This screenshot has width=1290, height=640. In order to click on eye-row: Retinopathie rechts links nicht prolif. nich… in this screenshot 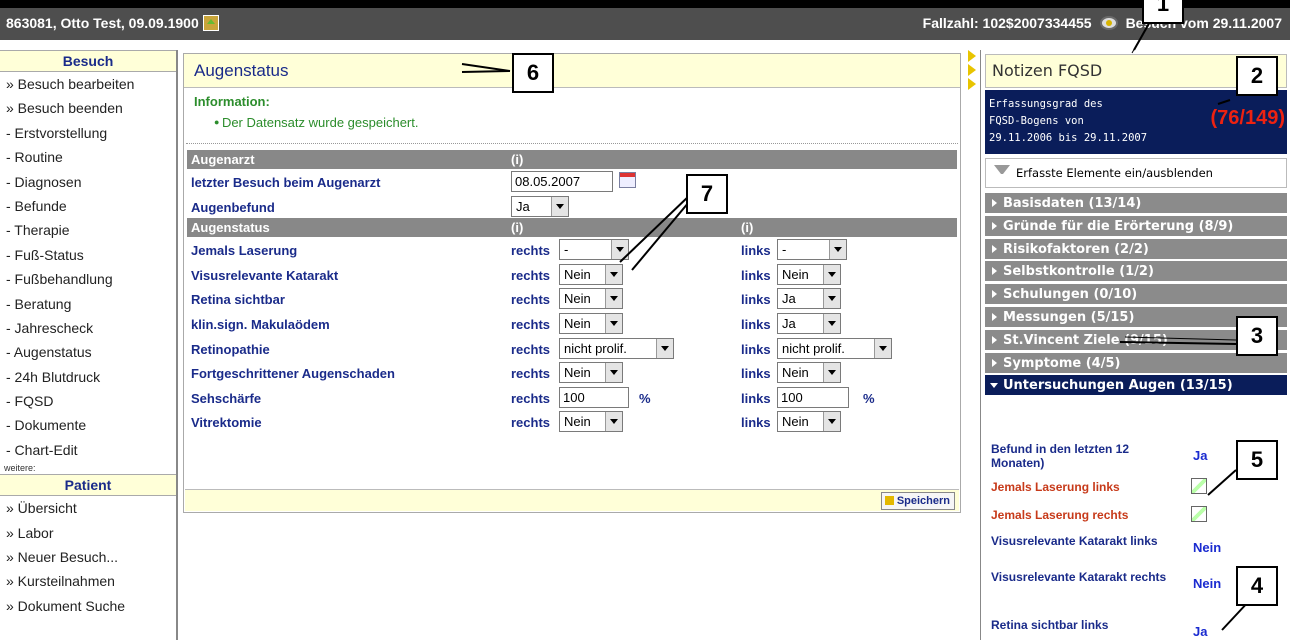, I will do `click(572, 348)`.